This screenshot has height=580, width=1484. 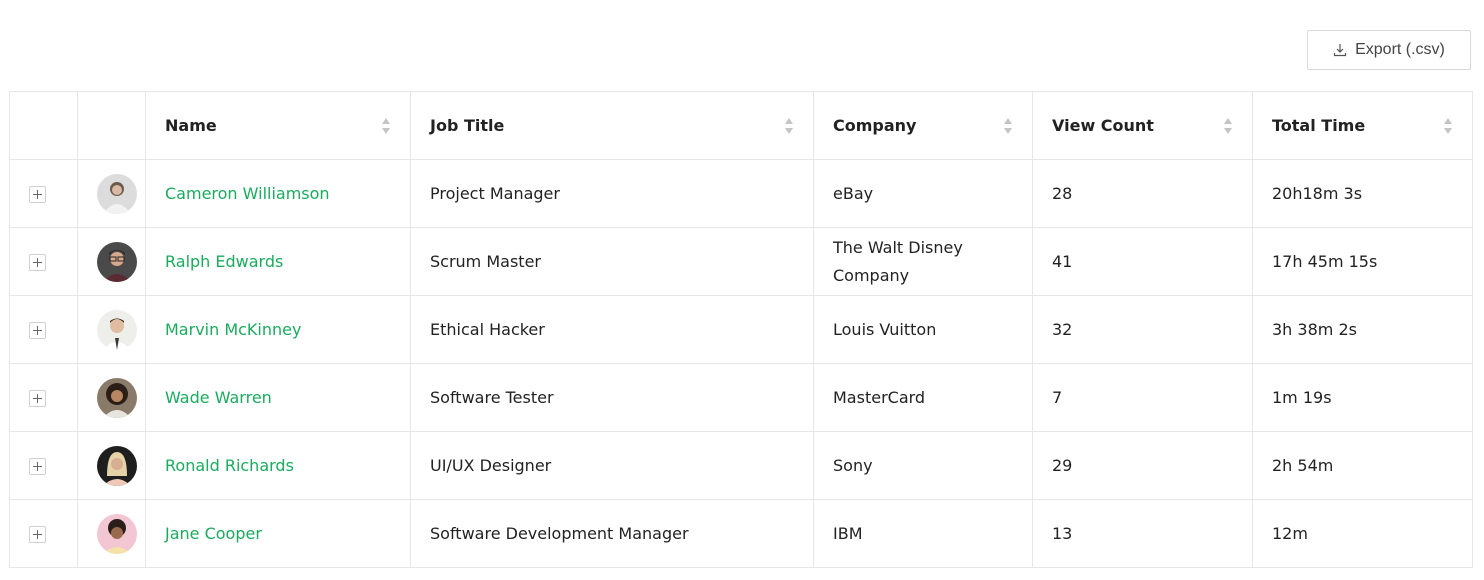 I want to click on job-title-cell: Software Tester, so click(x=612, y=397).